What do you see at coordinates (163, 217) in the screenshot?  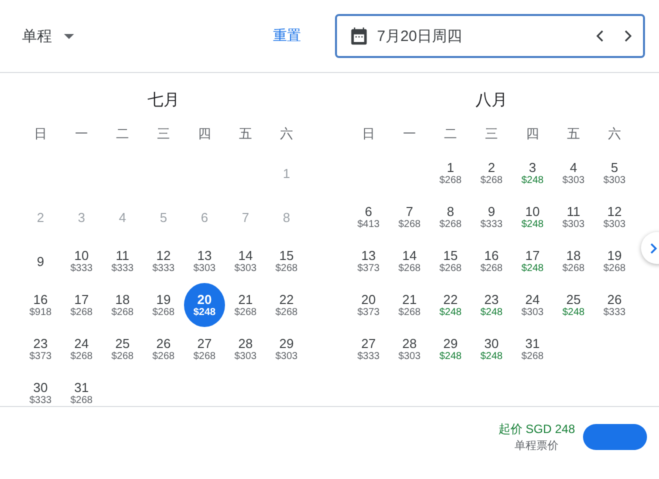 I see `calendar-day: 5` at bounding box center [163, 217].